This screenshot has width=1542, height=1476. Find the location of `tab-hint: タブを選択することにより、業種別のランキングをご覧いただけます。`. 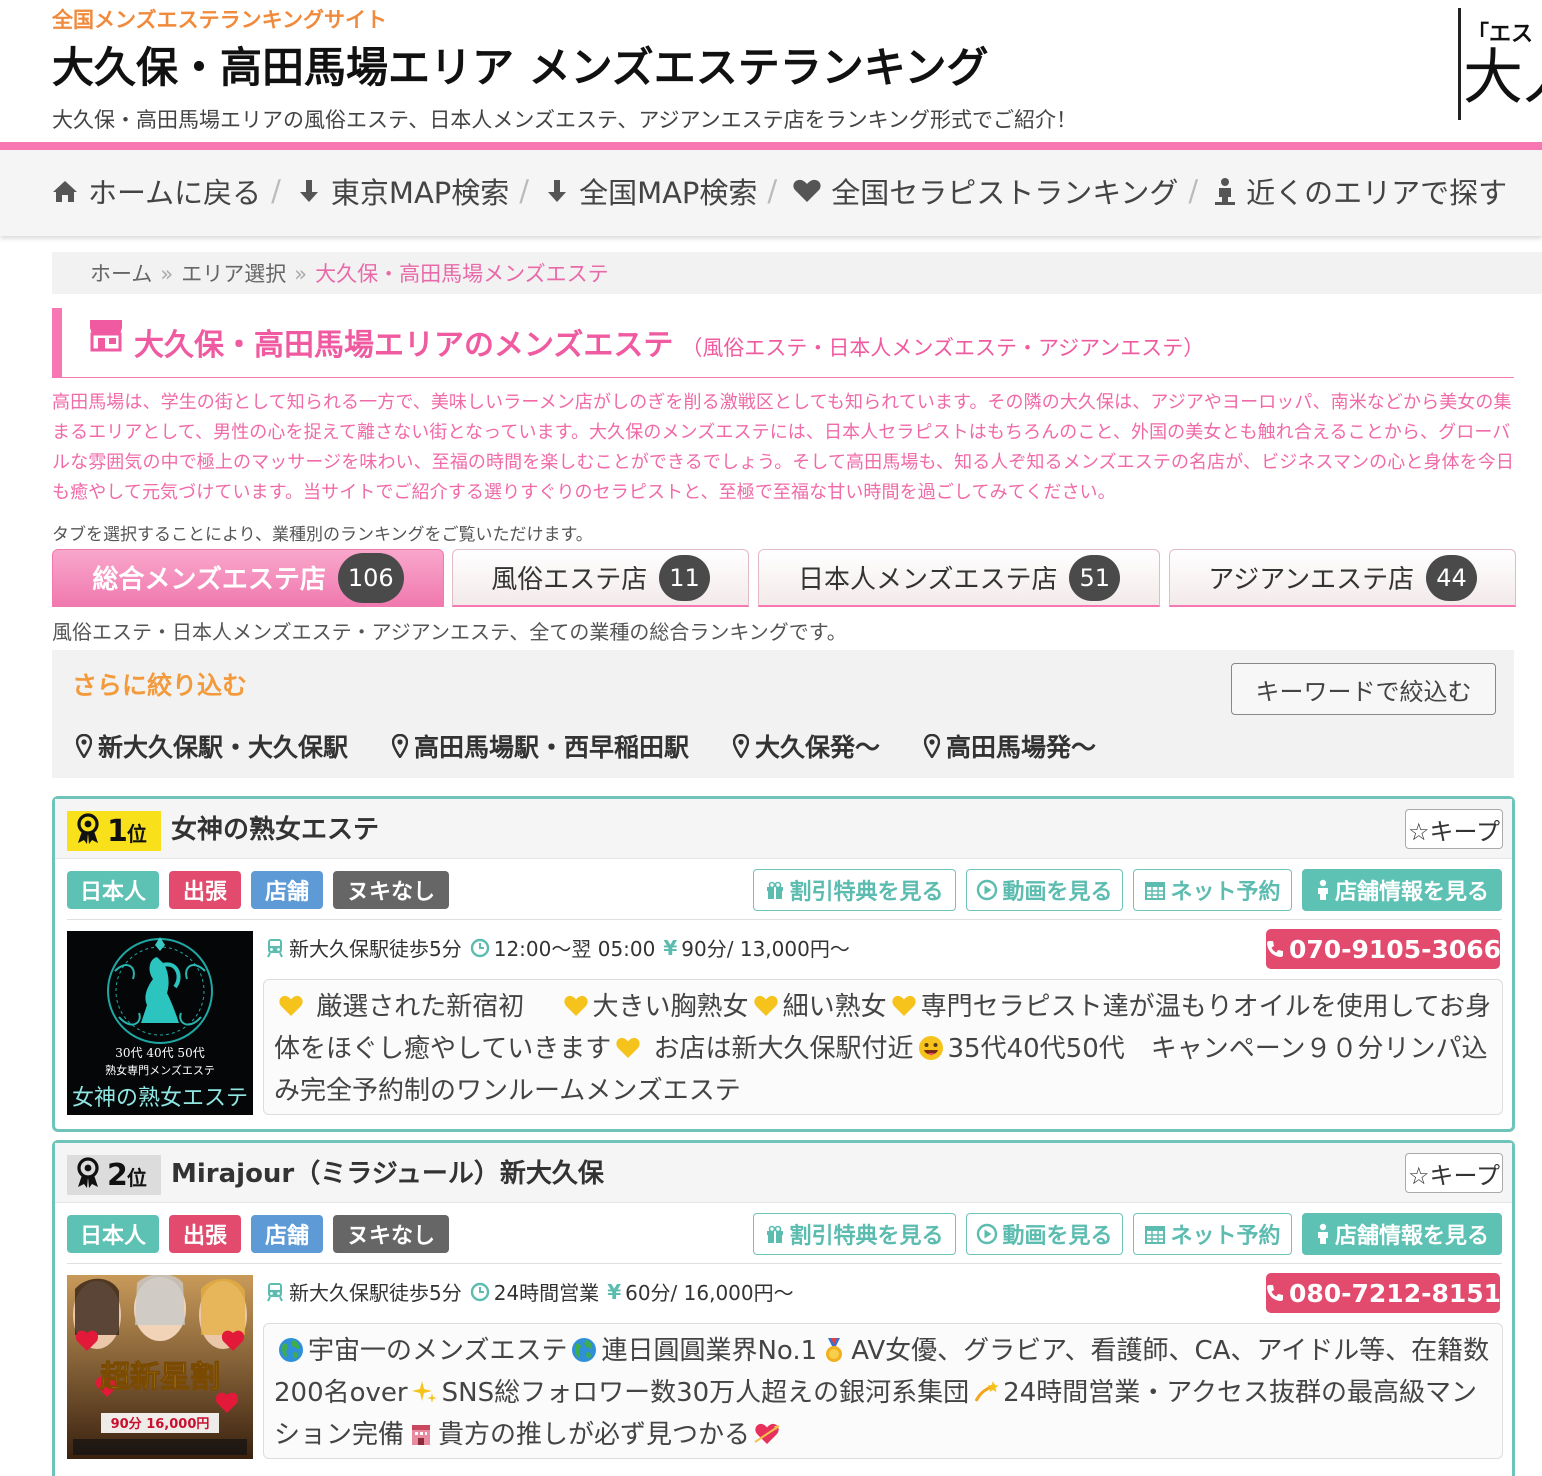

tab-hint: タブを選択することにより、業種別のランキングをご覧いただけます。 is located at coordinates (322, 535).